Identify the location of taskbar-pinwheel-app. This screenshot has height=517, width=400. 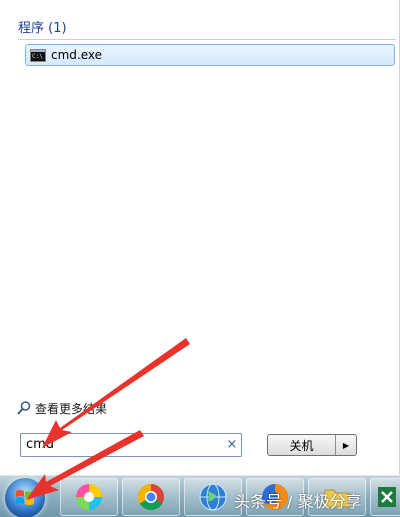
(89, 497).